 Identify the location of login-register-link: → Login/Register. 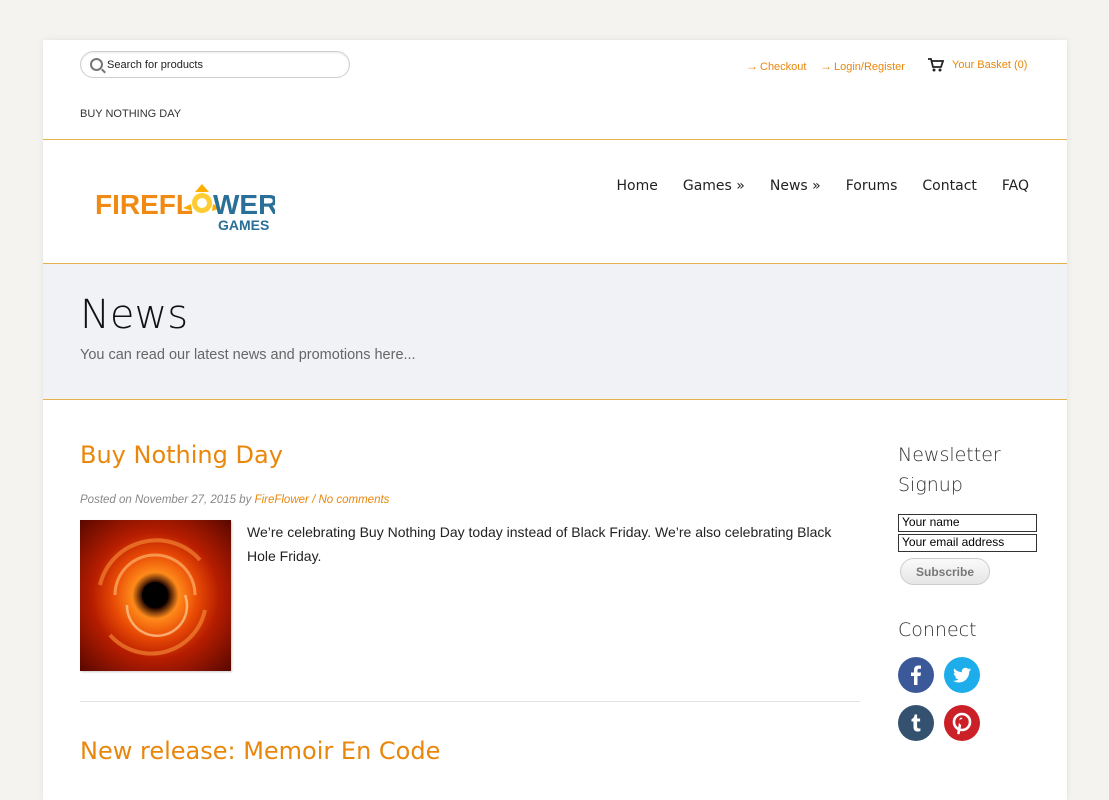
(862, 66).